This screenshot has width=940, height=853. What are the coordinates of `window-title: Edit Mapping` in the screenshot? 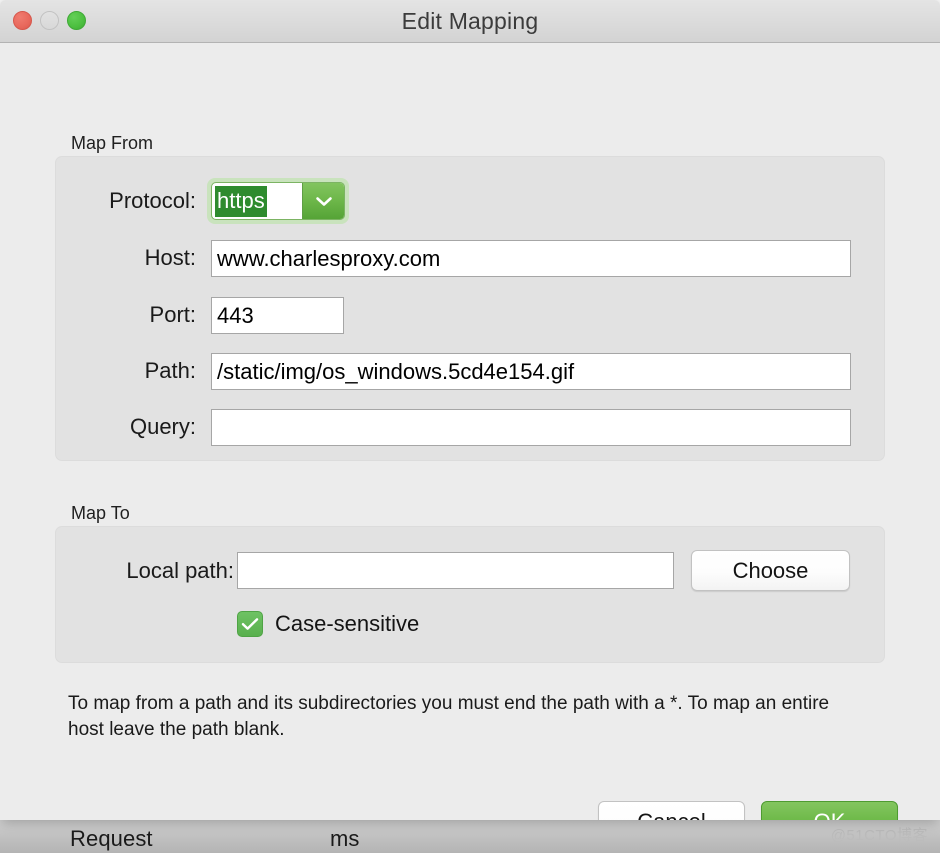 It's located at (470, 21).